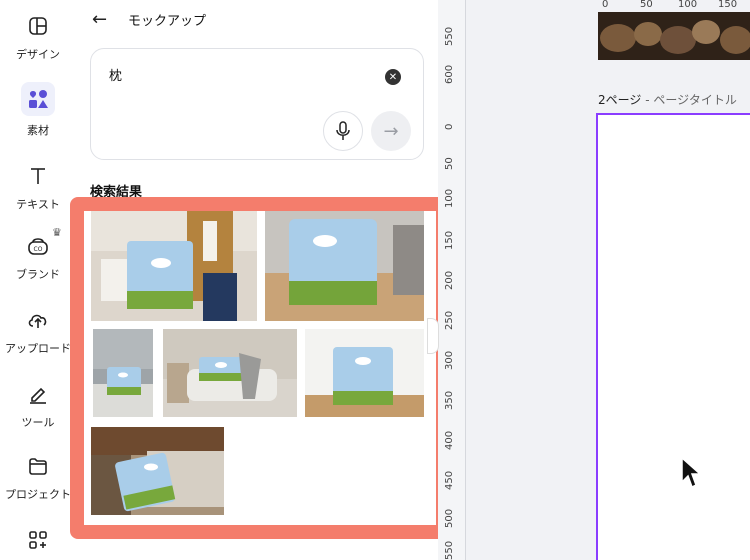 This screenshot has width=750, height=560. I want to click on page-label: 2ページ - ページタイトル, so click(667, 99).